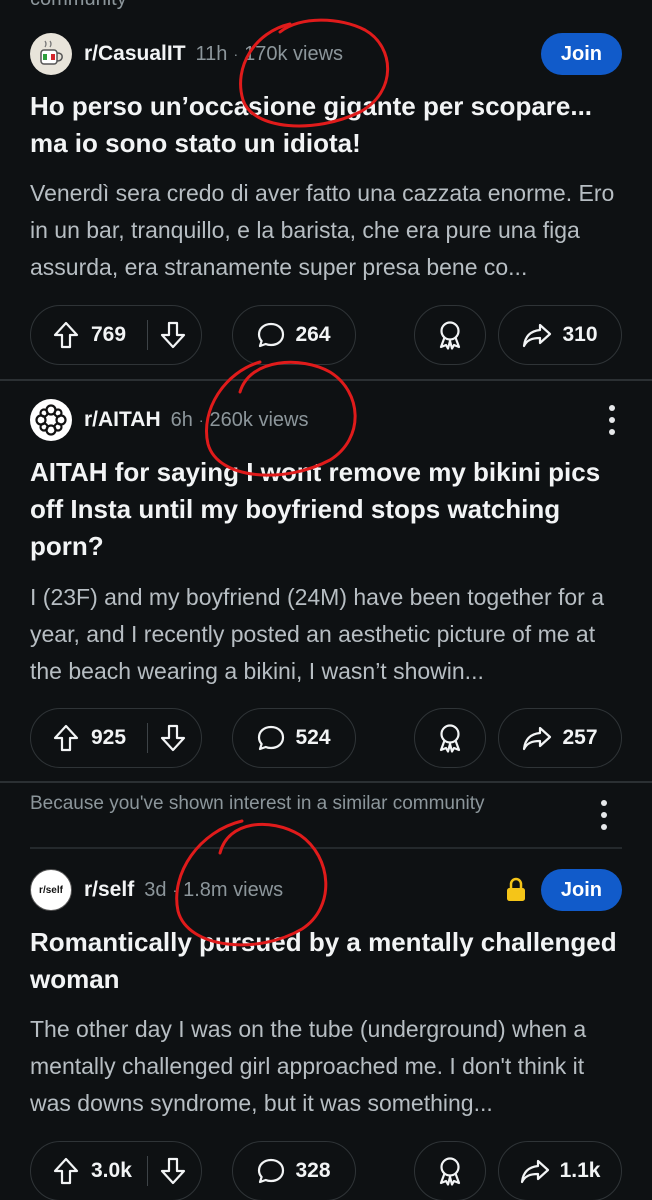 The width and height of the screenshot is (652, 1200). I want to click on share-button: 257, so click(560, 738).